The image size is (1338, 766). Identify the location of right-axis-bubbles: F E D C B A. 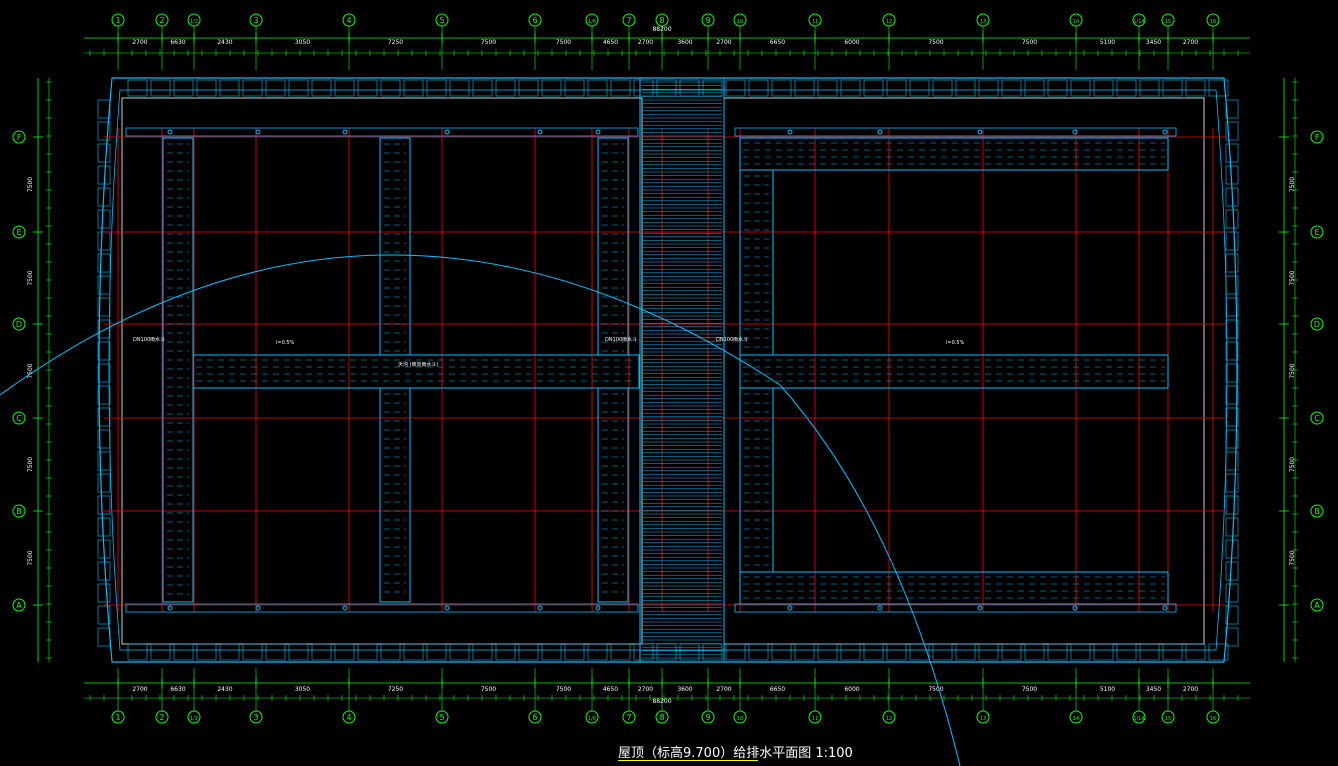
(1317, 371).